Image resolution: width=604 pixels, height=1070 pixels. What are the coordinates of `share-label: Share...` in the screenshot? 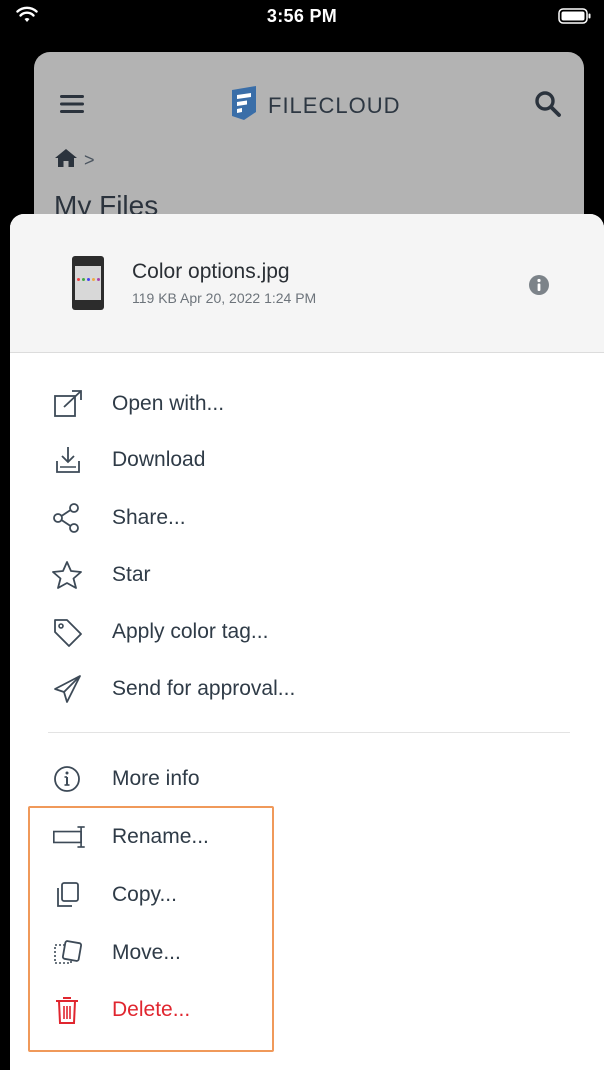 It's located at (149, 517).